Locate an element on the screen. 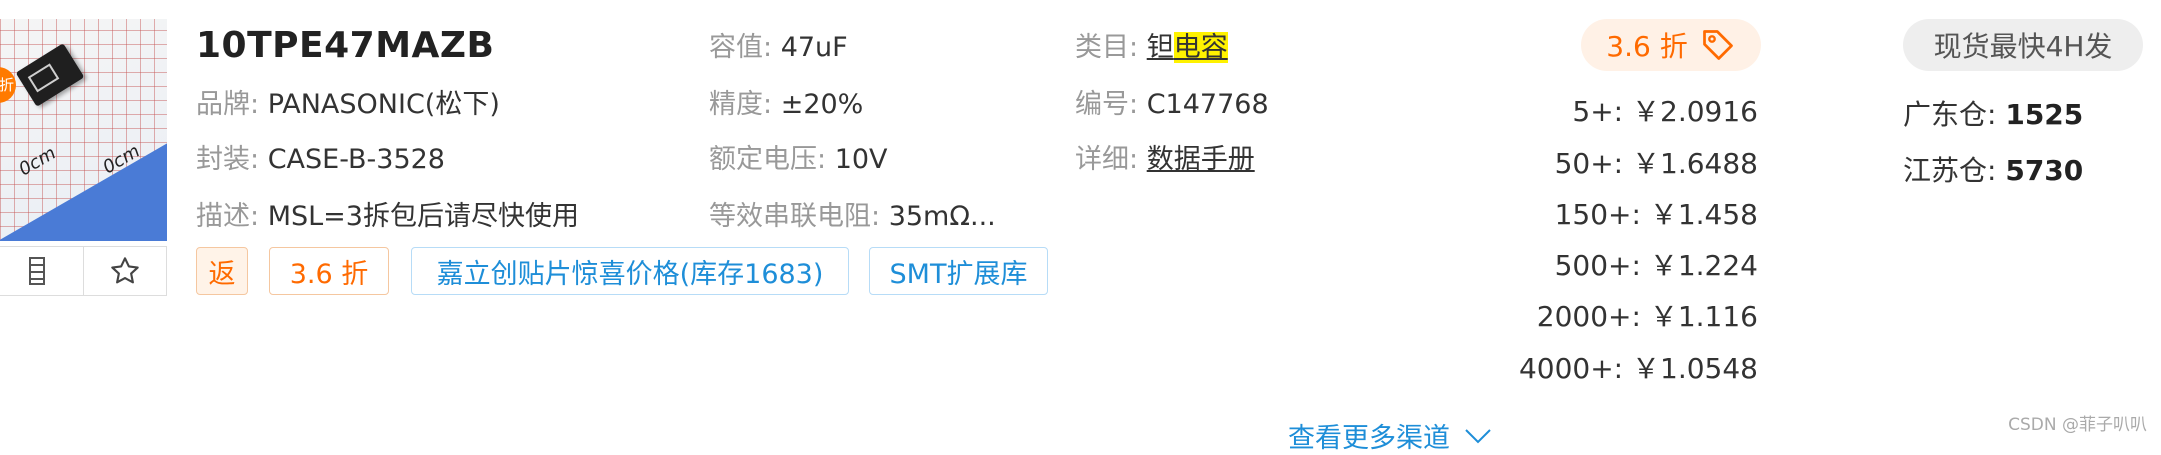 Image resolution: width=2161 pixels, height=455 pixels. price-tier-qty: 50+: is located at coordinates (1589, 163).